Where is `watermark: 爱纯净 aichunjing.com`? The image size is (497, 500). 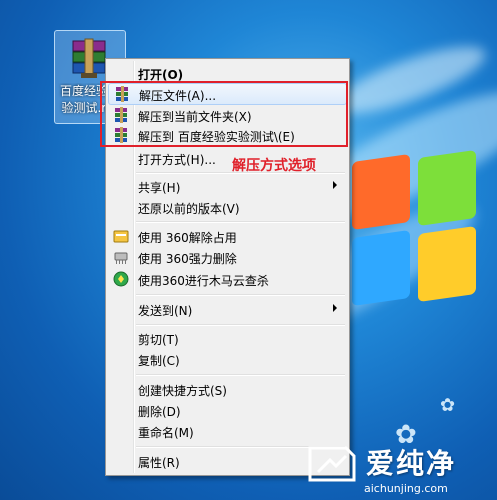
watermark: 爱纯净 aichunjing.com is located at coordinates (398, 470).